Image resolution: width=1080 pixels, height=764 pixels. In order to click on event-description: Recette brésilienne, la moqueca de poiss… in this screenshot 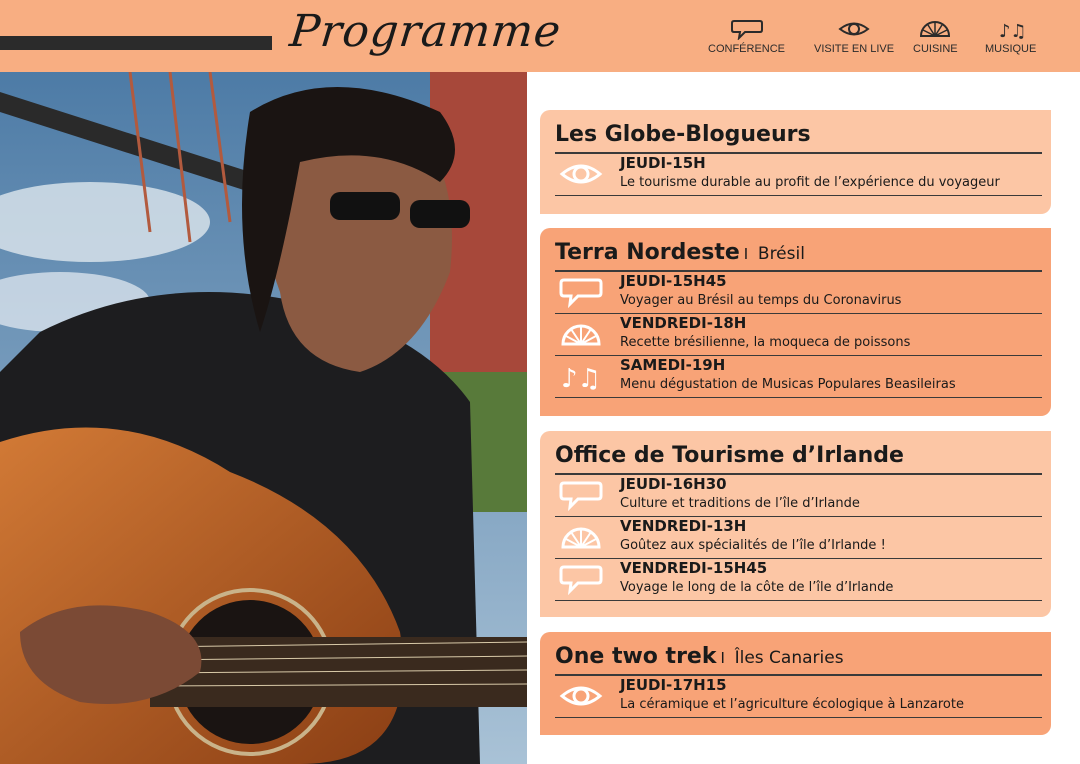, I will do `click(765, 342)`.